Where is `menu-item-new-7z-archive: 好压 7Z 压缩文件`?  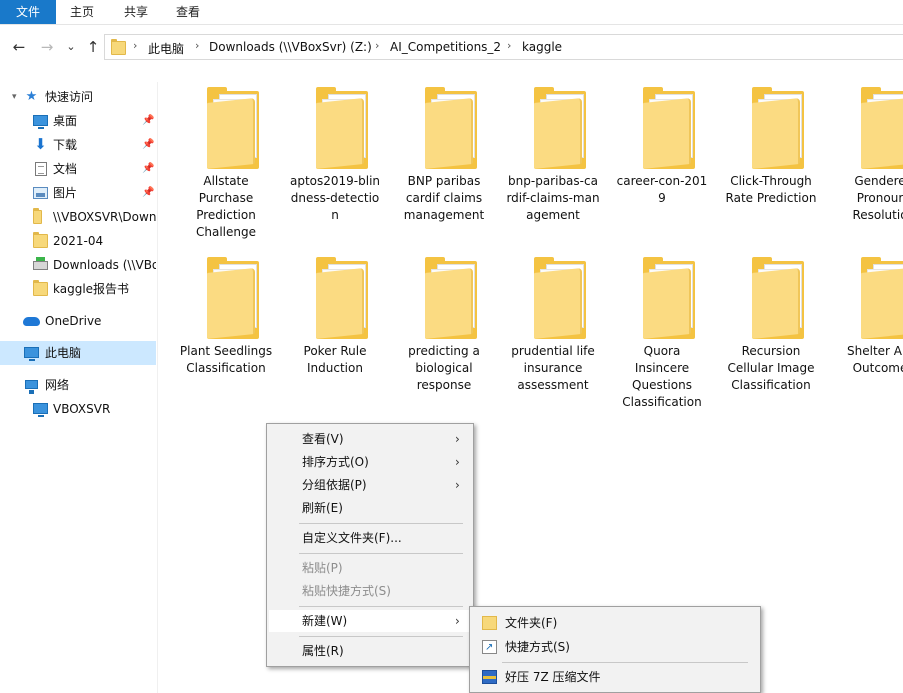
menu-item-new-7z-archive: 好压 7Z 压缩文件 is located at coordinates (615, 677).